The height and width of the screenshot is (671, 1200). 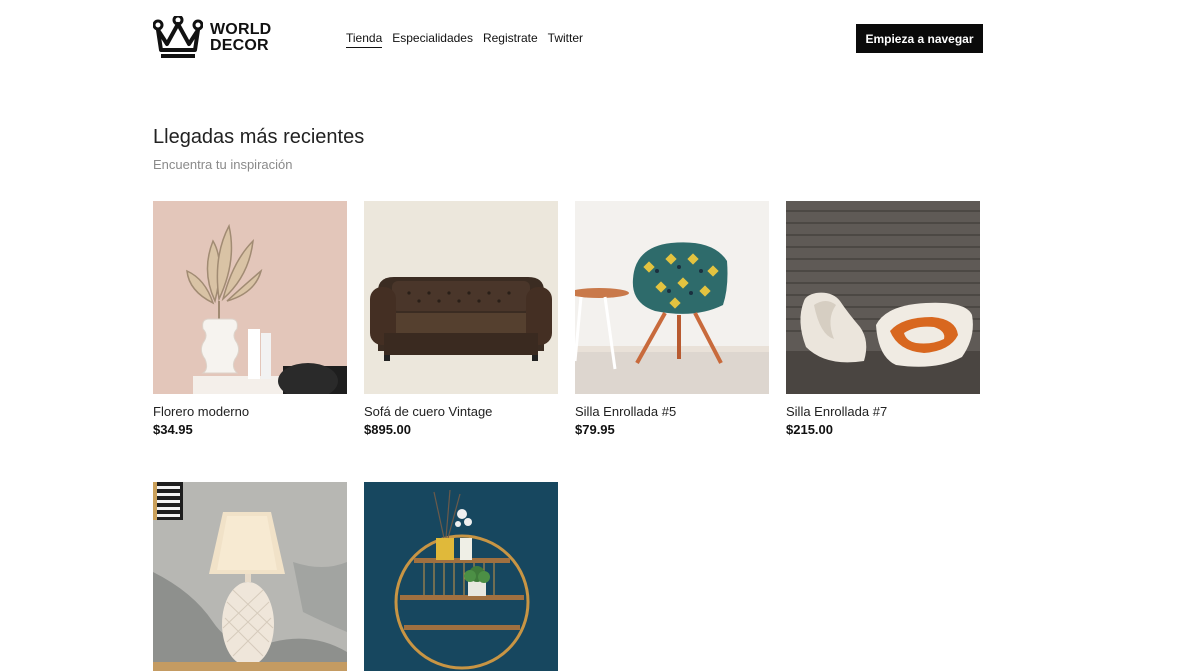 I want to click on brand-name: WORLD DECOR, so click(x=240, y=38).